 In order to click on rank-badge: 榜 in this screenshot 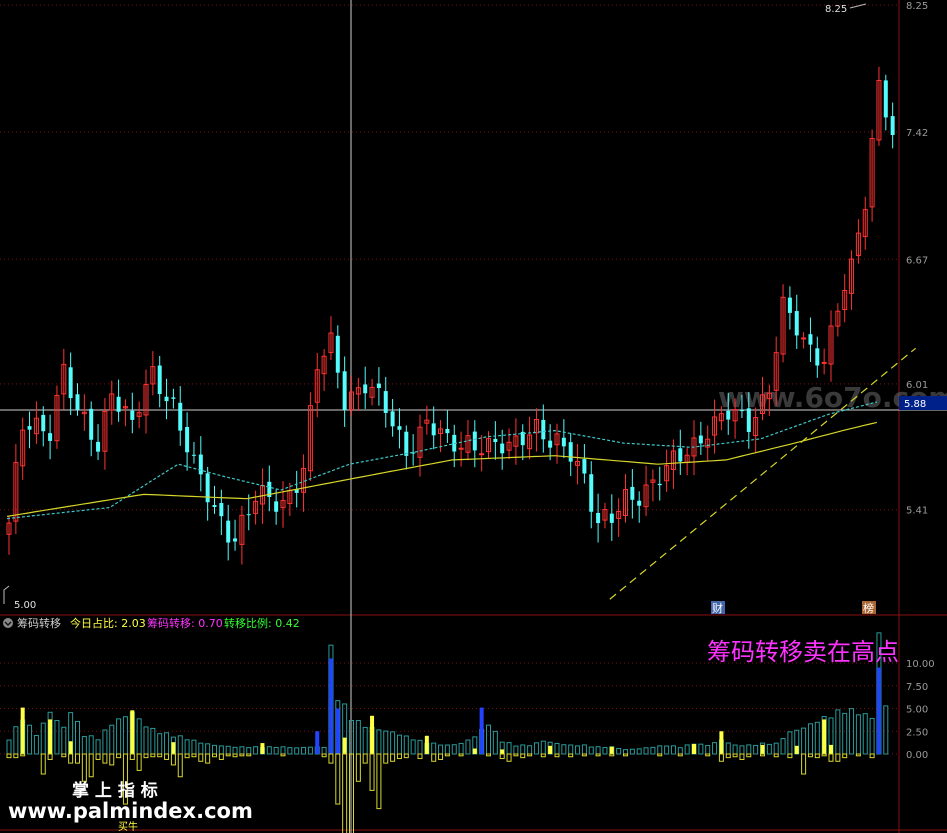, I will do `click(868, 608)`.